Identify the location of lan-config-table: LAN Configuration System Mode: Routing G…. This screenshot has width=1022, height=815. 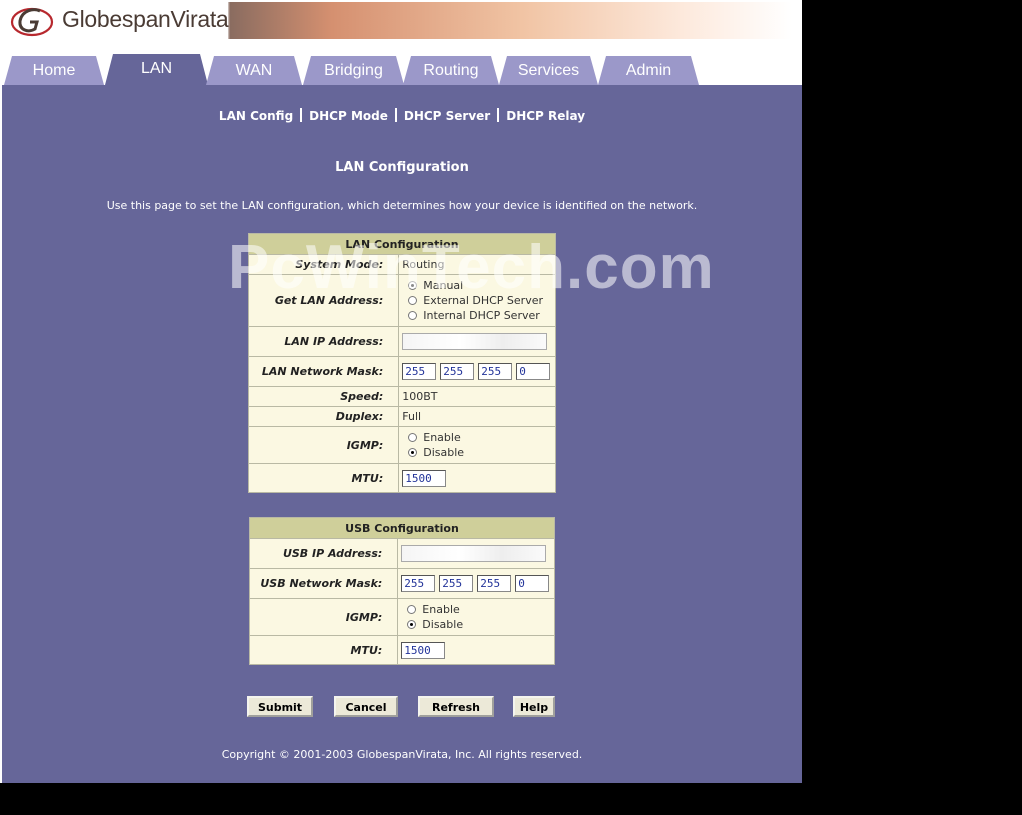
(401, 363).